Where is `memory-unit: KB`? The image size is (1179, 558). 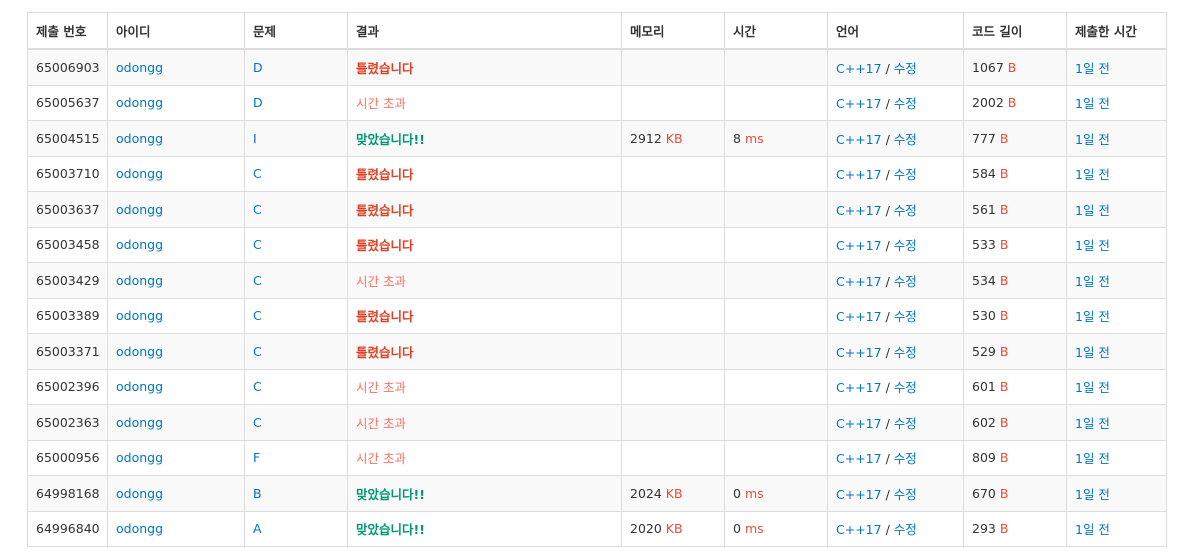 memory-unit: KB is located at coordinates (674, 493).